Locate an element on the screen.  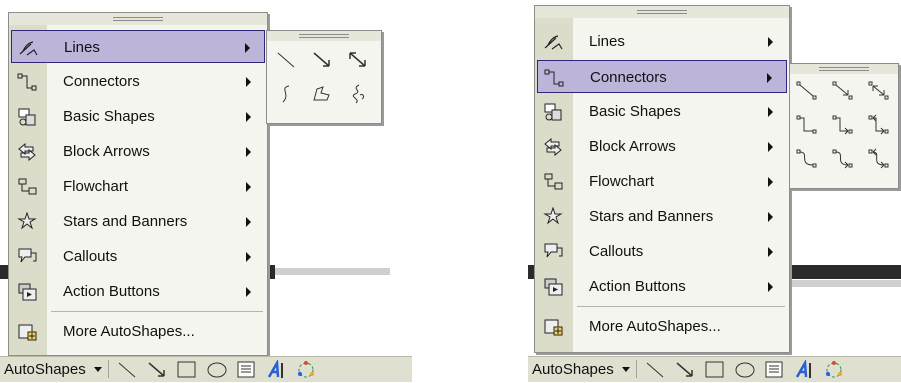
lines-submenu is located at coordinates (324, 77).